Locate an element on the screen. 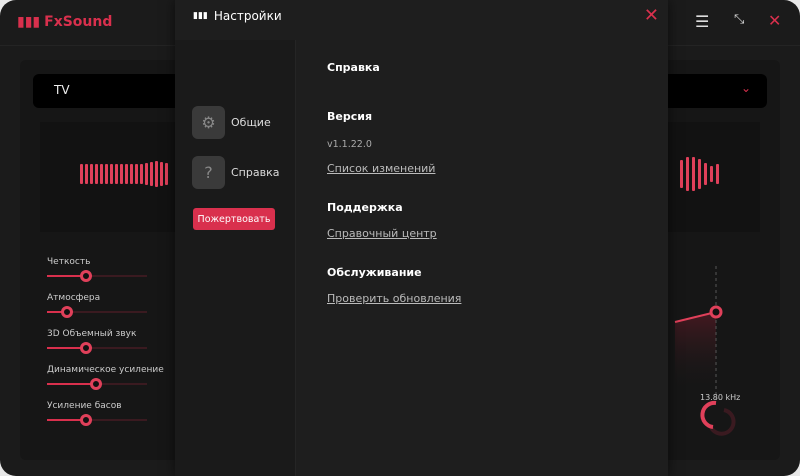 The image size is (800, 476). effect-slider: Динамическое усиление is located at coordinates (105, 377).